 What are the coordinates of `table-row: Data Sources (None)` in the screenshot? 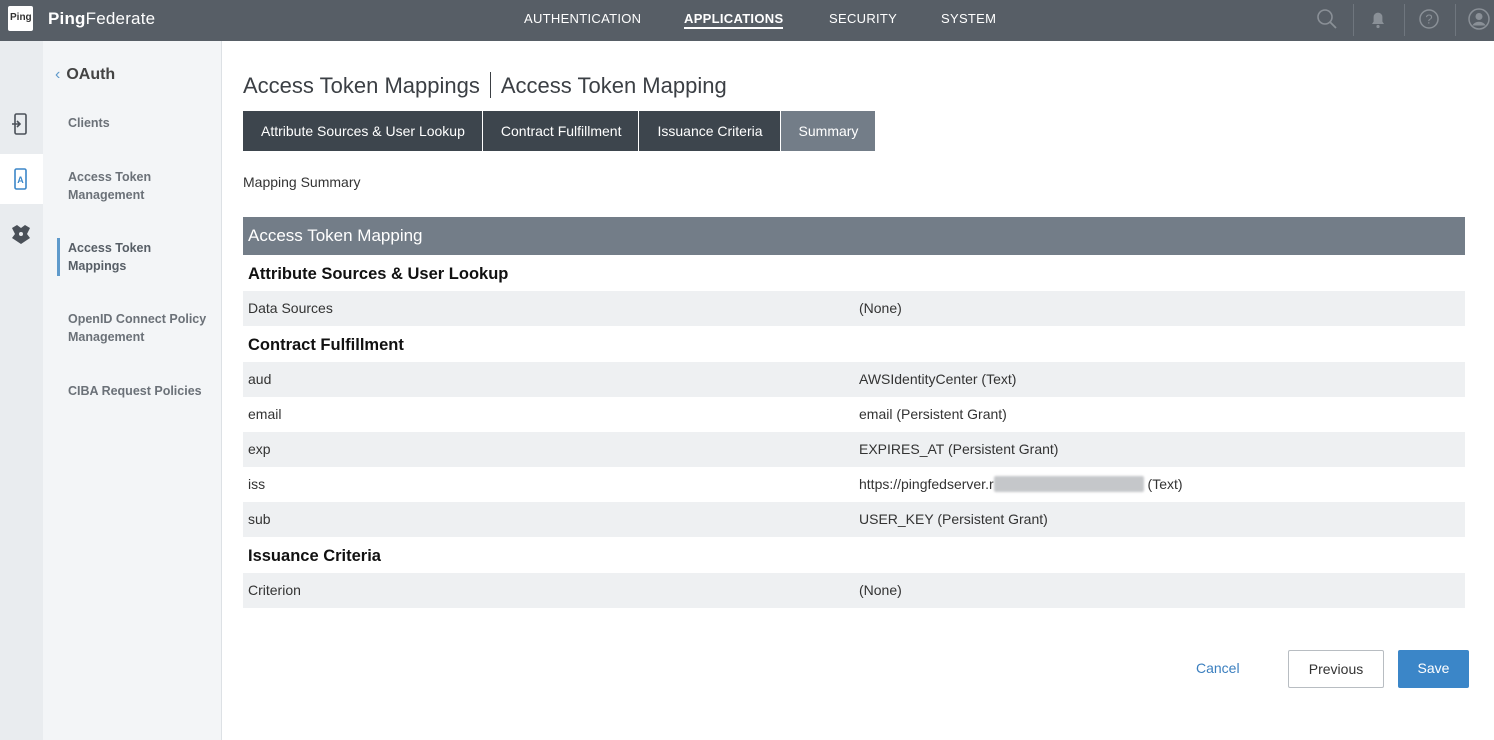 It's located at (854, 308).